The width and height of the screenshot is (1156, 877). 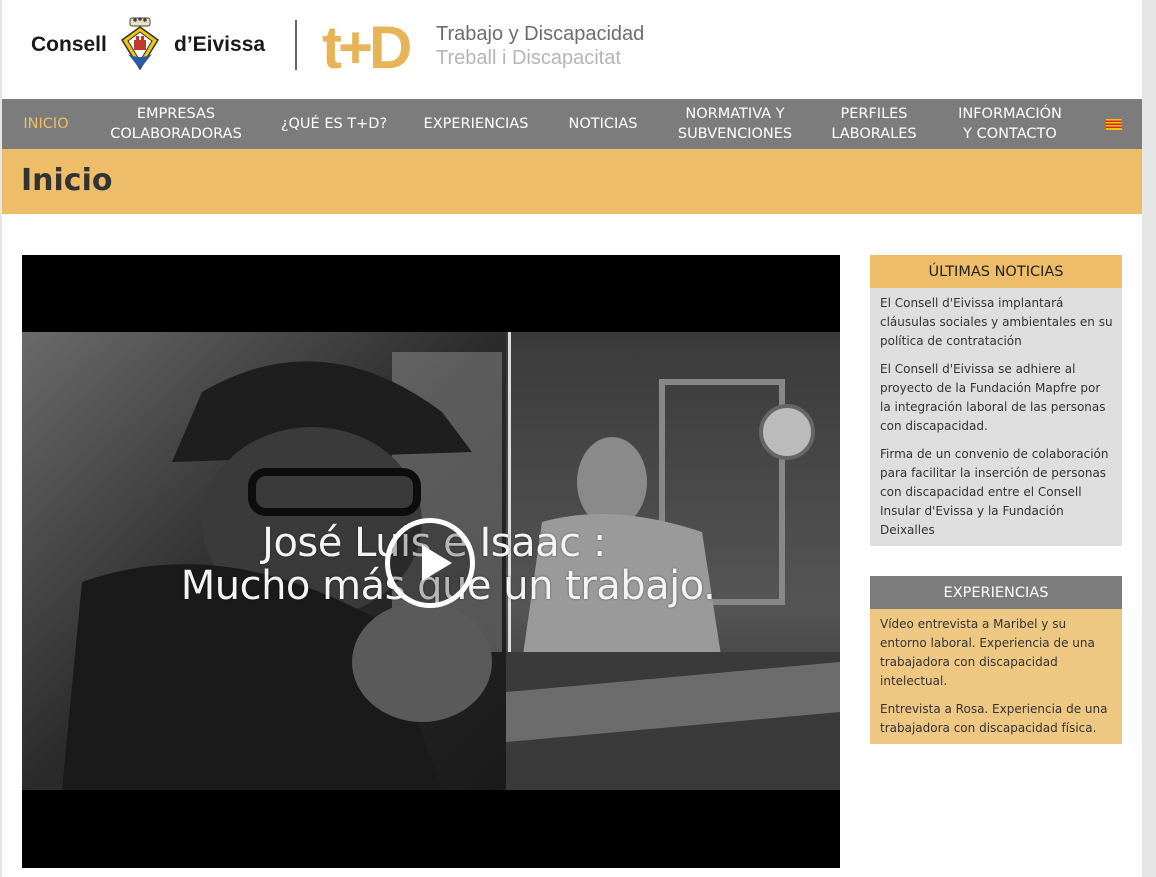 I want to click on nav-item-inicio: INICIO, so click(x=46, y=124).